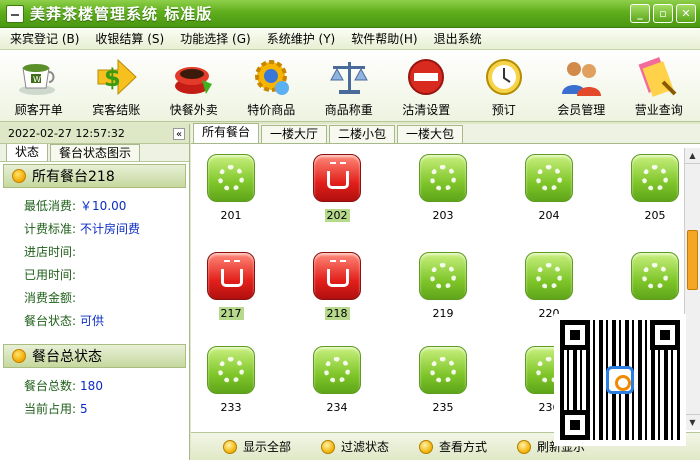  I want to click on vertical-scrollbar: ▲ ▼, so click(692, 289).